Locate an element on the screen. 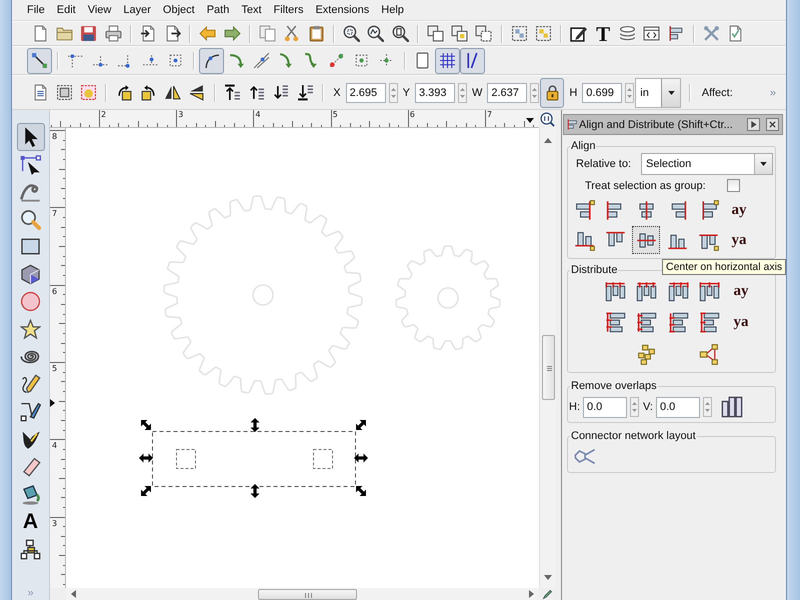 The width and height of the screenshot is (800, 600). flip-vertical-icon is located at coordinates (197, 92).